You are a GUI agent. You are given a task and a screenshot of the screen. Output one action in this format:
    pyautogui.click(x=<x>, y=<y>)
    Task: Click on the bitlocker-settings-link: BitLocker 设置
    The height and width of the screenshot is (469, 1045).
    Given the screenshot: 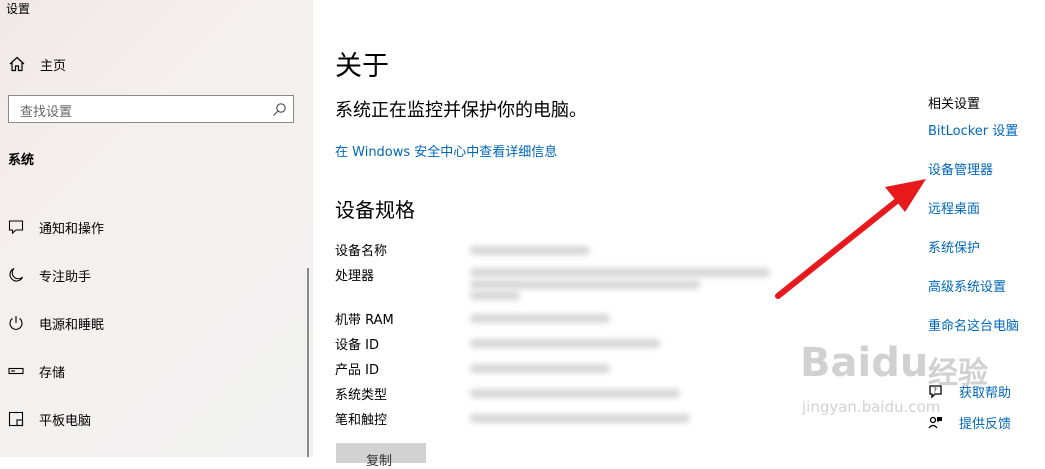 What is the action you would take?
    pyautogui.click(x=973, y=129)
    